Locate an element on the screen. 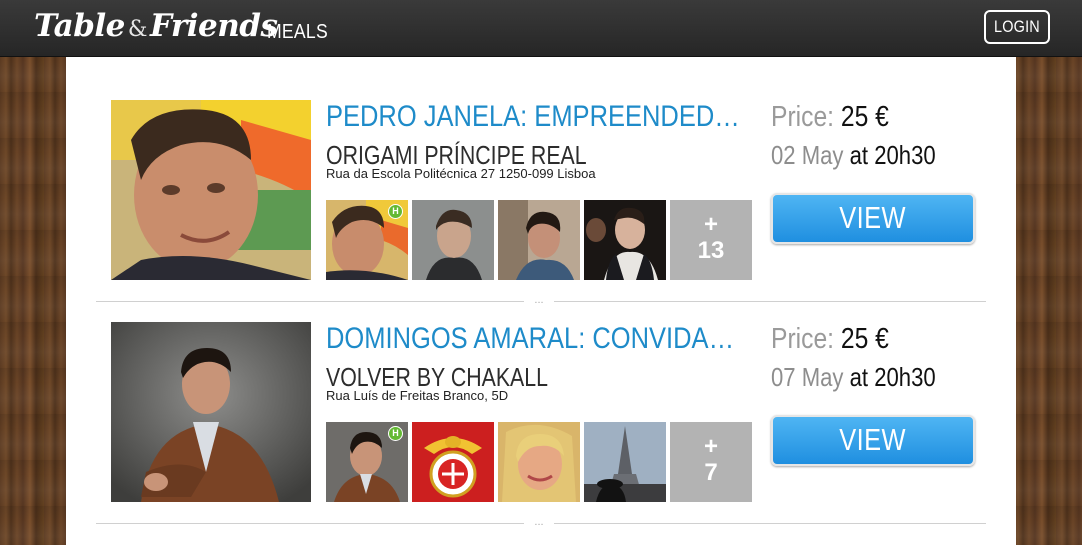 This screenshot has width=1082, height=545. meal-venue-address: Rua Luís de Freitas Branco, 5D is located at coordinates (417, 395).